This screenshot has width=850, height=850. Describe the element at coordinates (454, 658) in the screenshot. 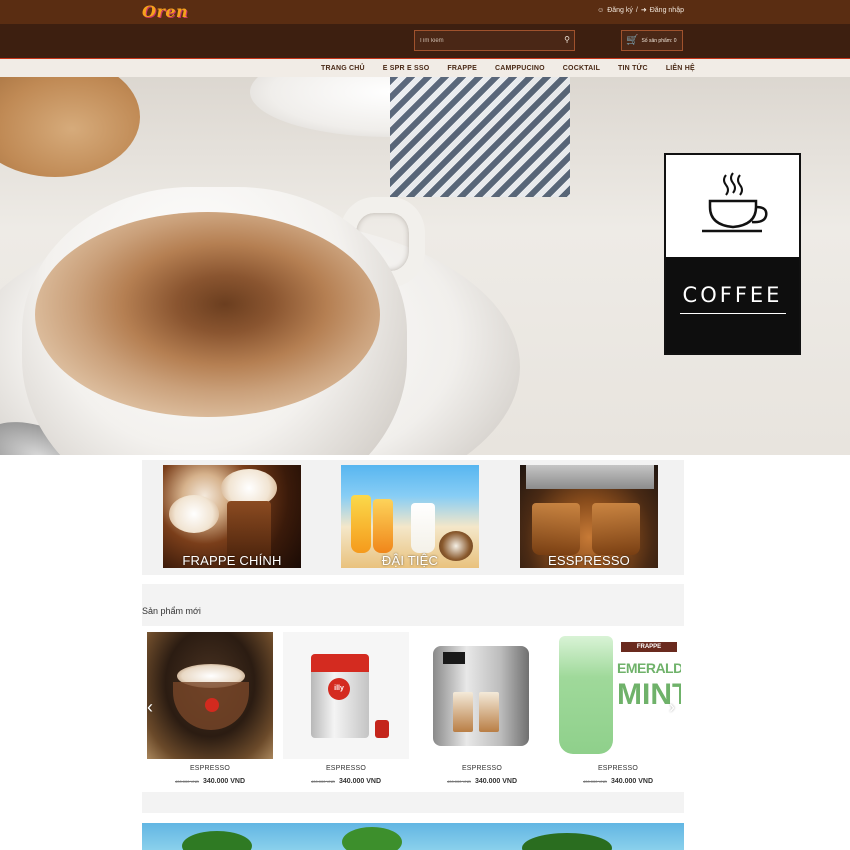

I see `machine-display-image` at that location.